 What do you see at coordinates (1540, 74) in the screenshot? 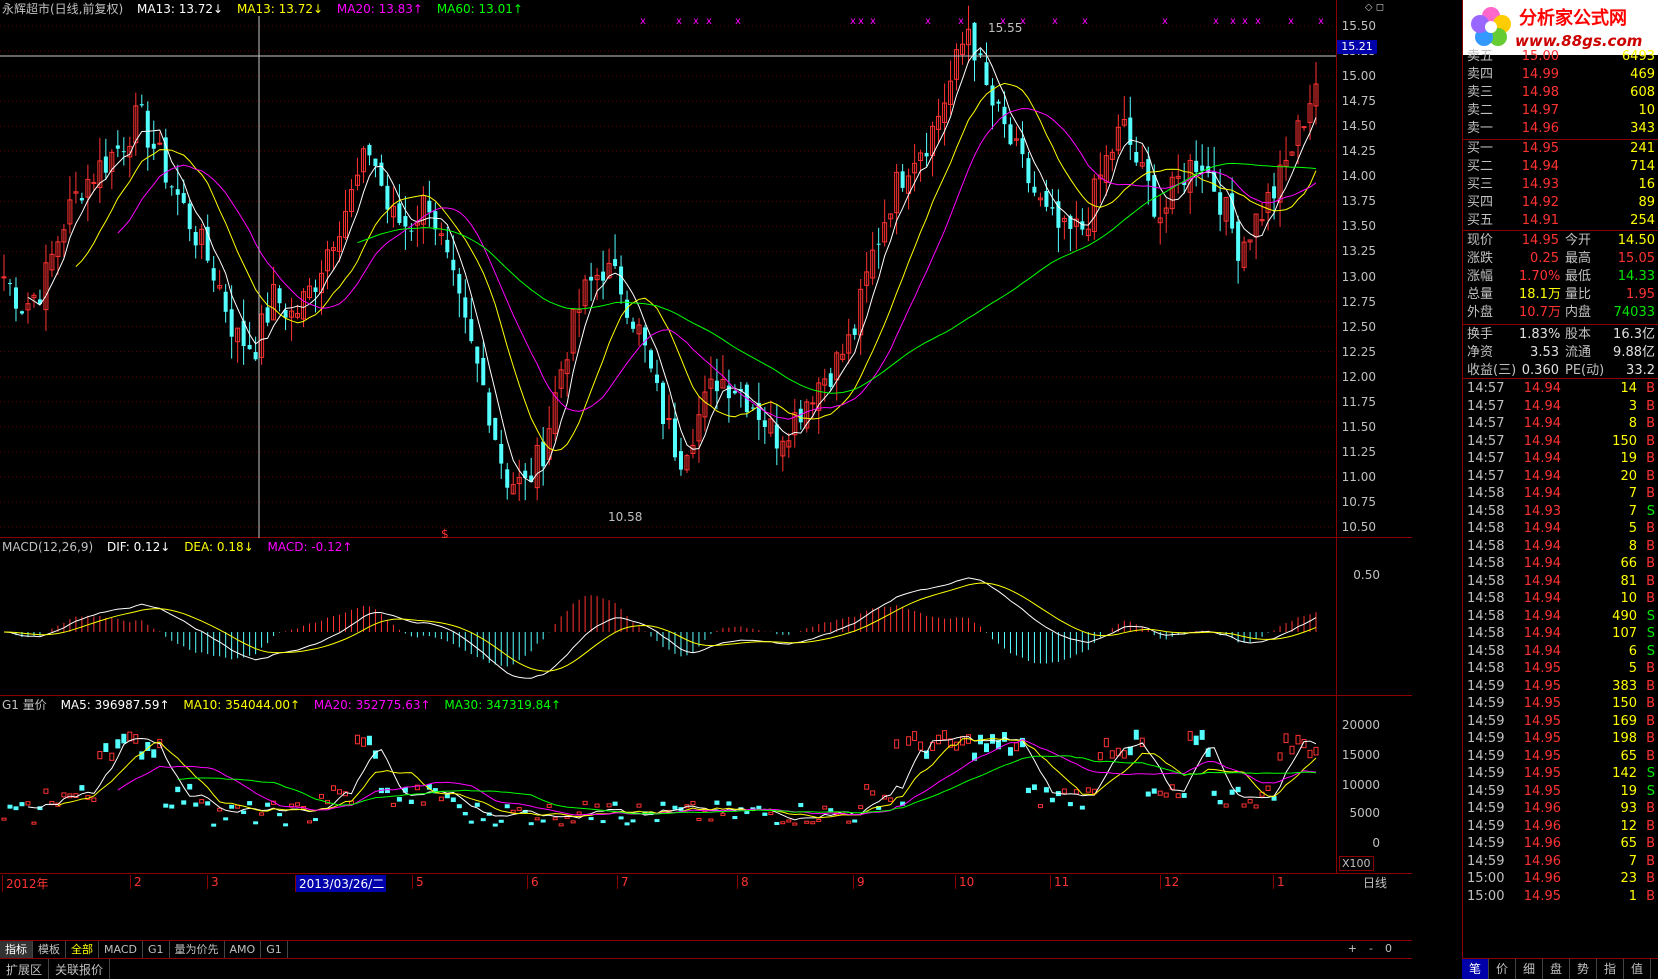
I see `quote-price: 14.99` at bounding box center [1540, 74].